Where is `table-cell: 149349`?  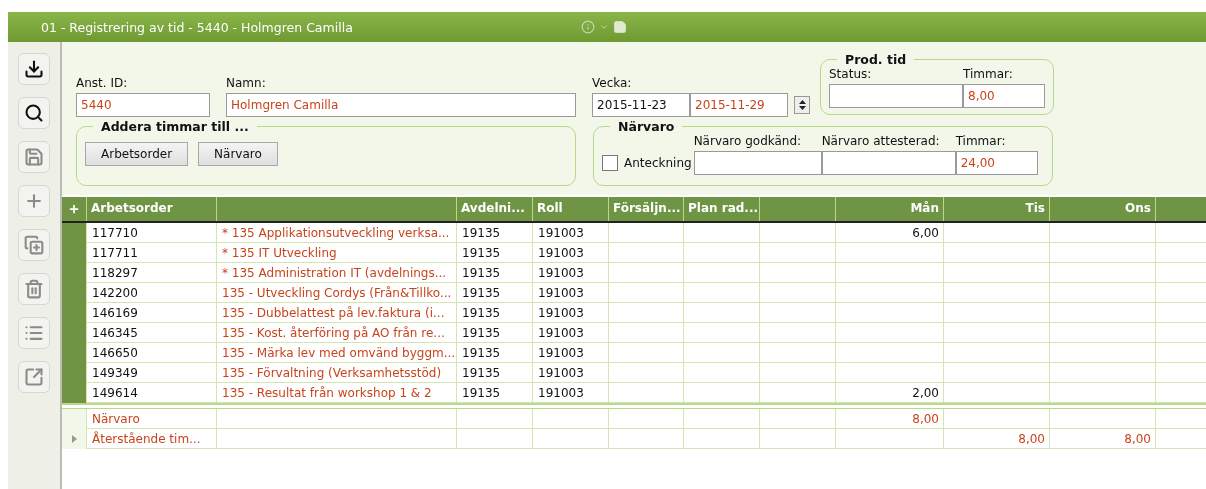 table-cell: 149349 is located at coordinates (151, 373).